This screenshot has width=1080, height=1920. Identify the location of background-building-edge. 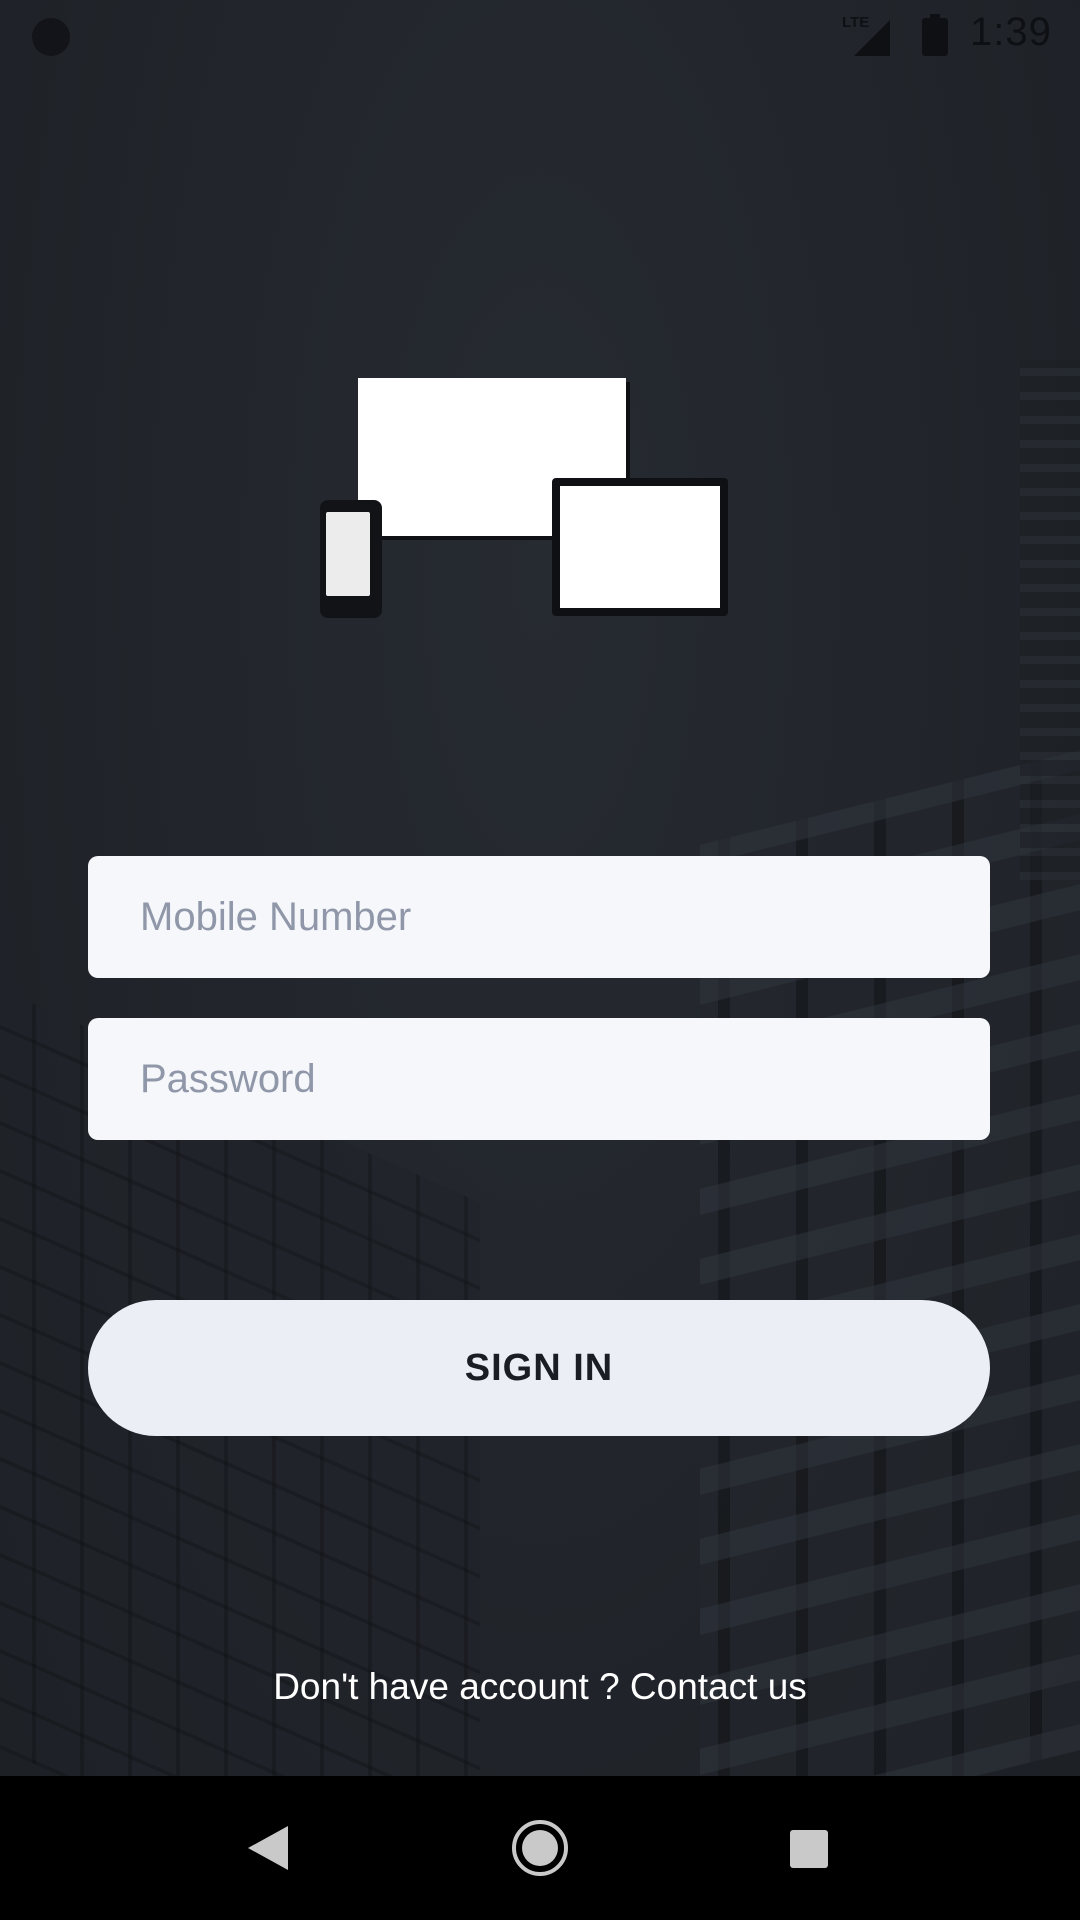
(1050, 620).